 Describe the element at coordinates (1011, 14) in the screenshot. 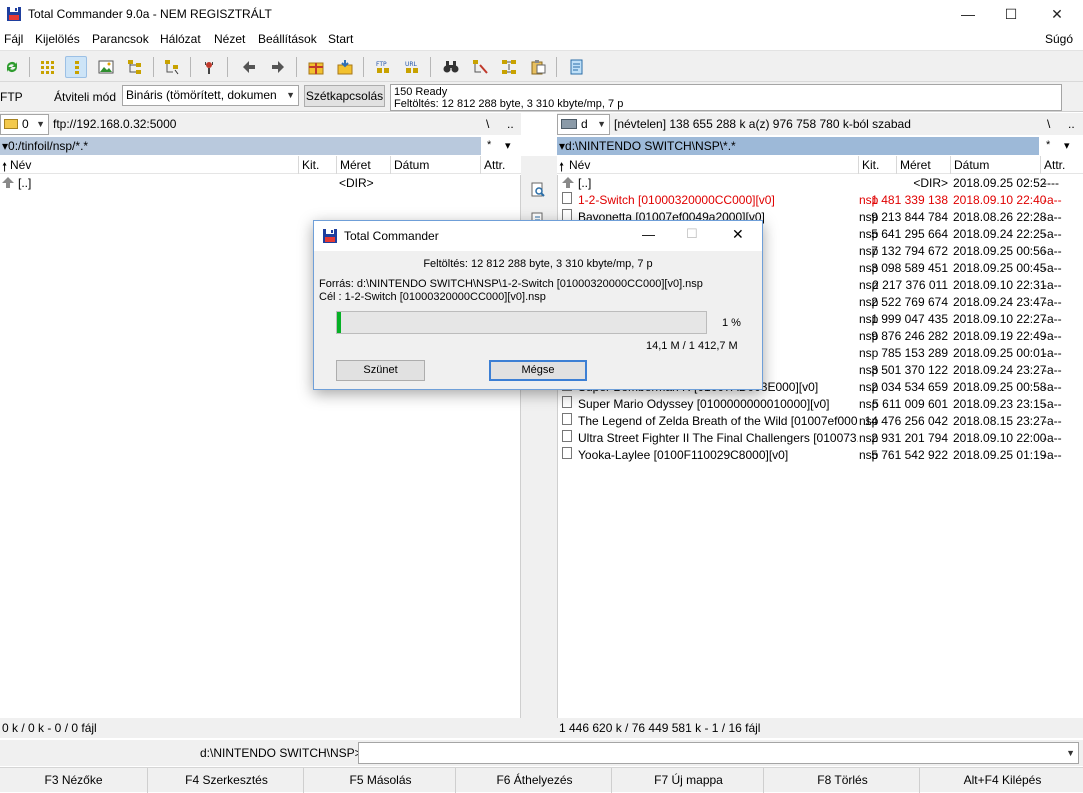

I see `maximize-button: ☐` at that location.